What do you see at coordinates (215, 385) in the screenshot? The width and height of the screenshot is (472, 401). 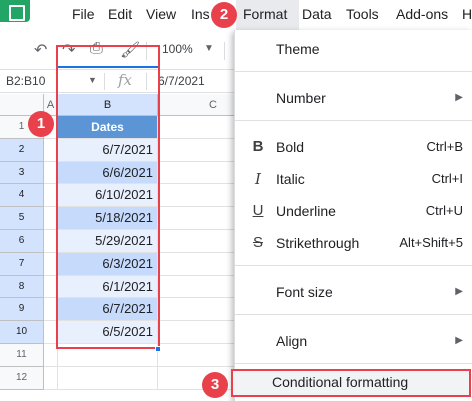 I see `step-badge-3: 3` at bounding box center [215, 385].